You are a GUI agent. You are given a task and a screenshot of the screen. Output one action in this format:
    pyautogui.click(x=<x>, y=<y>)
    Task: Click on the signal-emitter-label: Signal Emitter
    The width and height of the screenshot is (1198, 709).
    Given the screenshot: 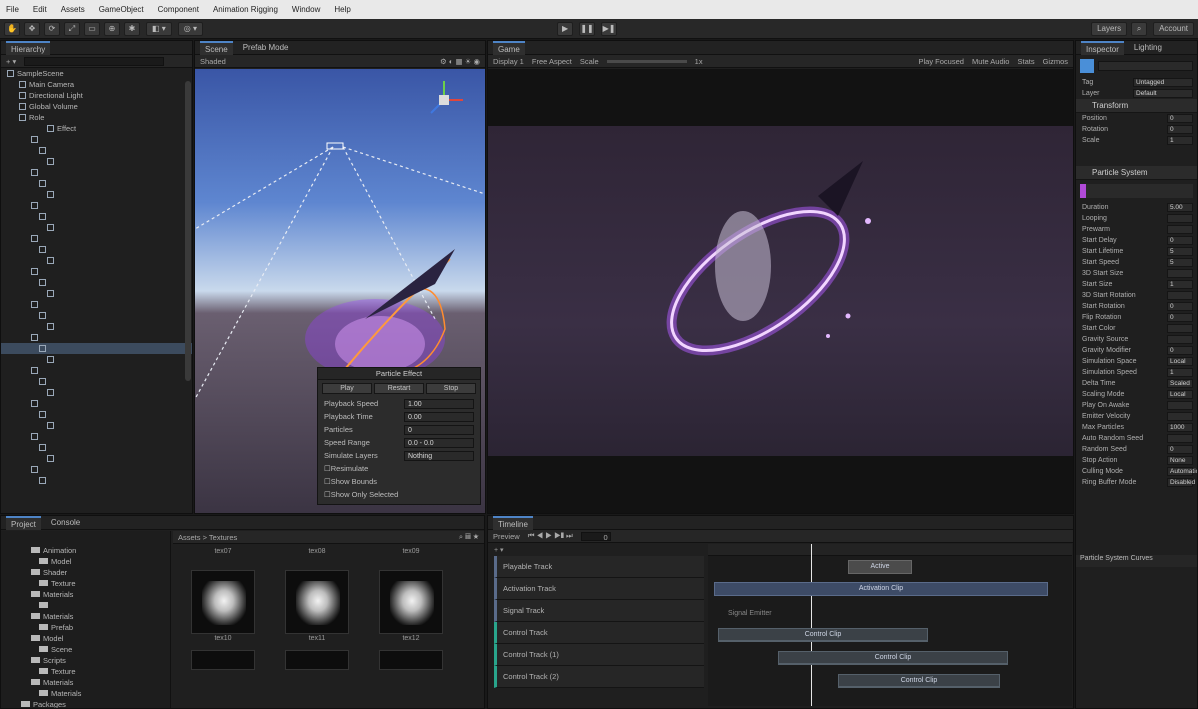 What is the action you would take?
    pyautogui.click(x=750, y=613)
    